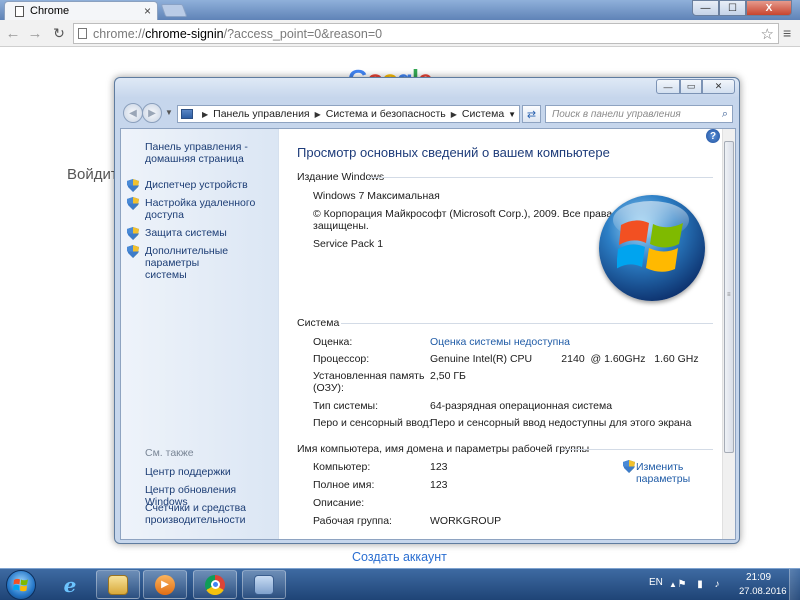  Describe the element at coordinates (211, 263) in the screenshot. I see `task-link-advanced-settings: Дополнительные параметры системы` at that location.